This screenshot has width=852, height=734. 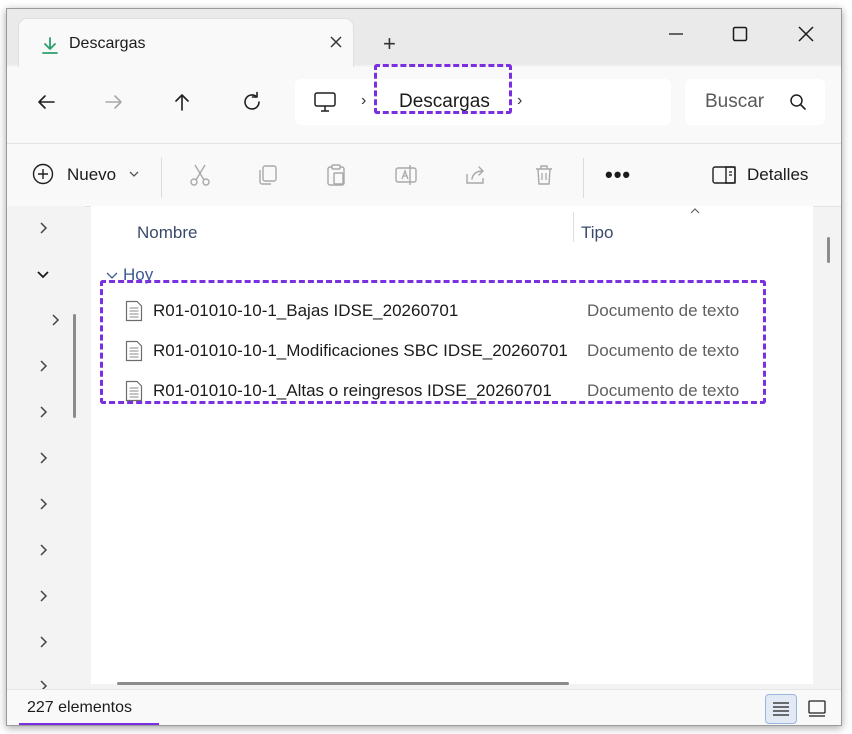 What do you see at coordinates (74, 366) in the screenshot?
I see `navigation-pane-scrollbar` at bounding box center [74, 366].